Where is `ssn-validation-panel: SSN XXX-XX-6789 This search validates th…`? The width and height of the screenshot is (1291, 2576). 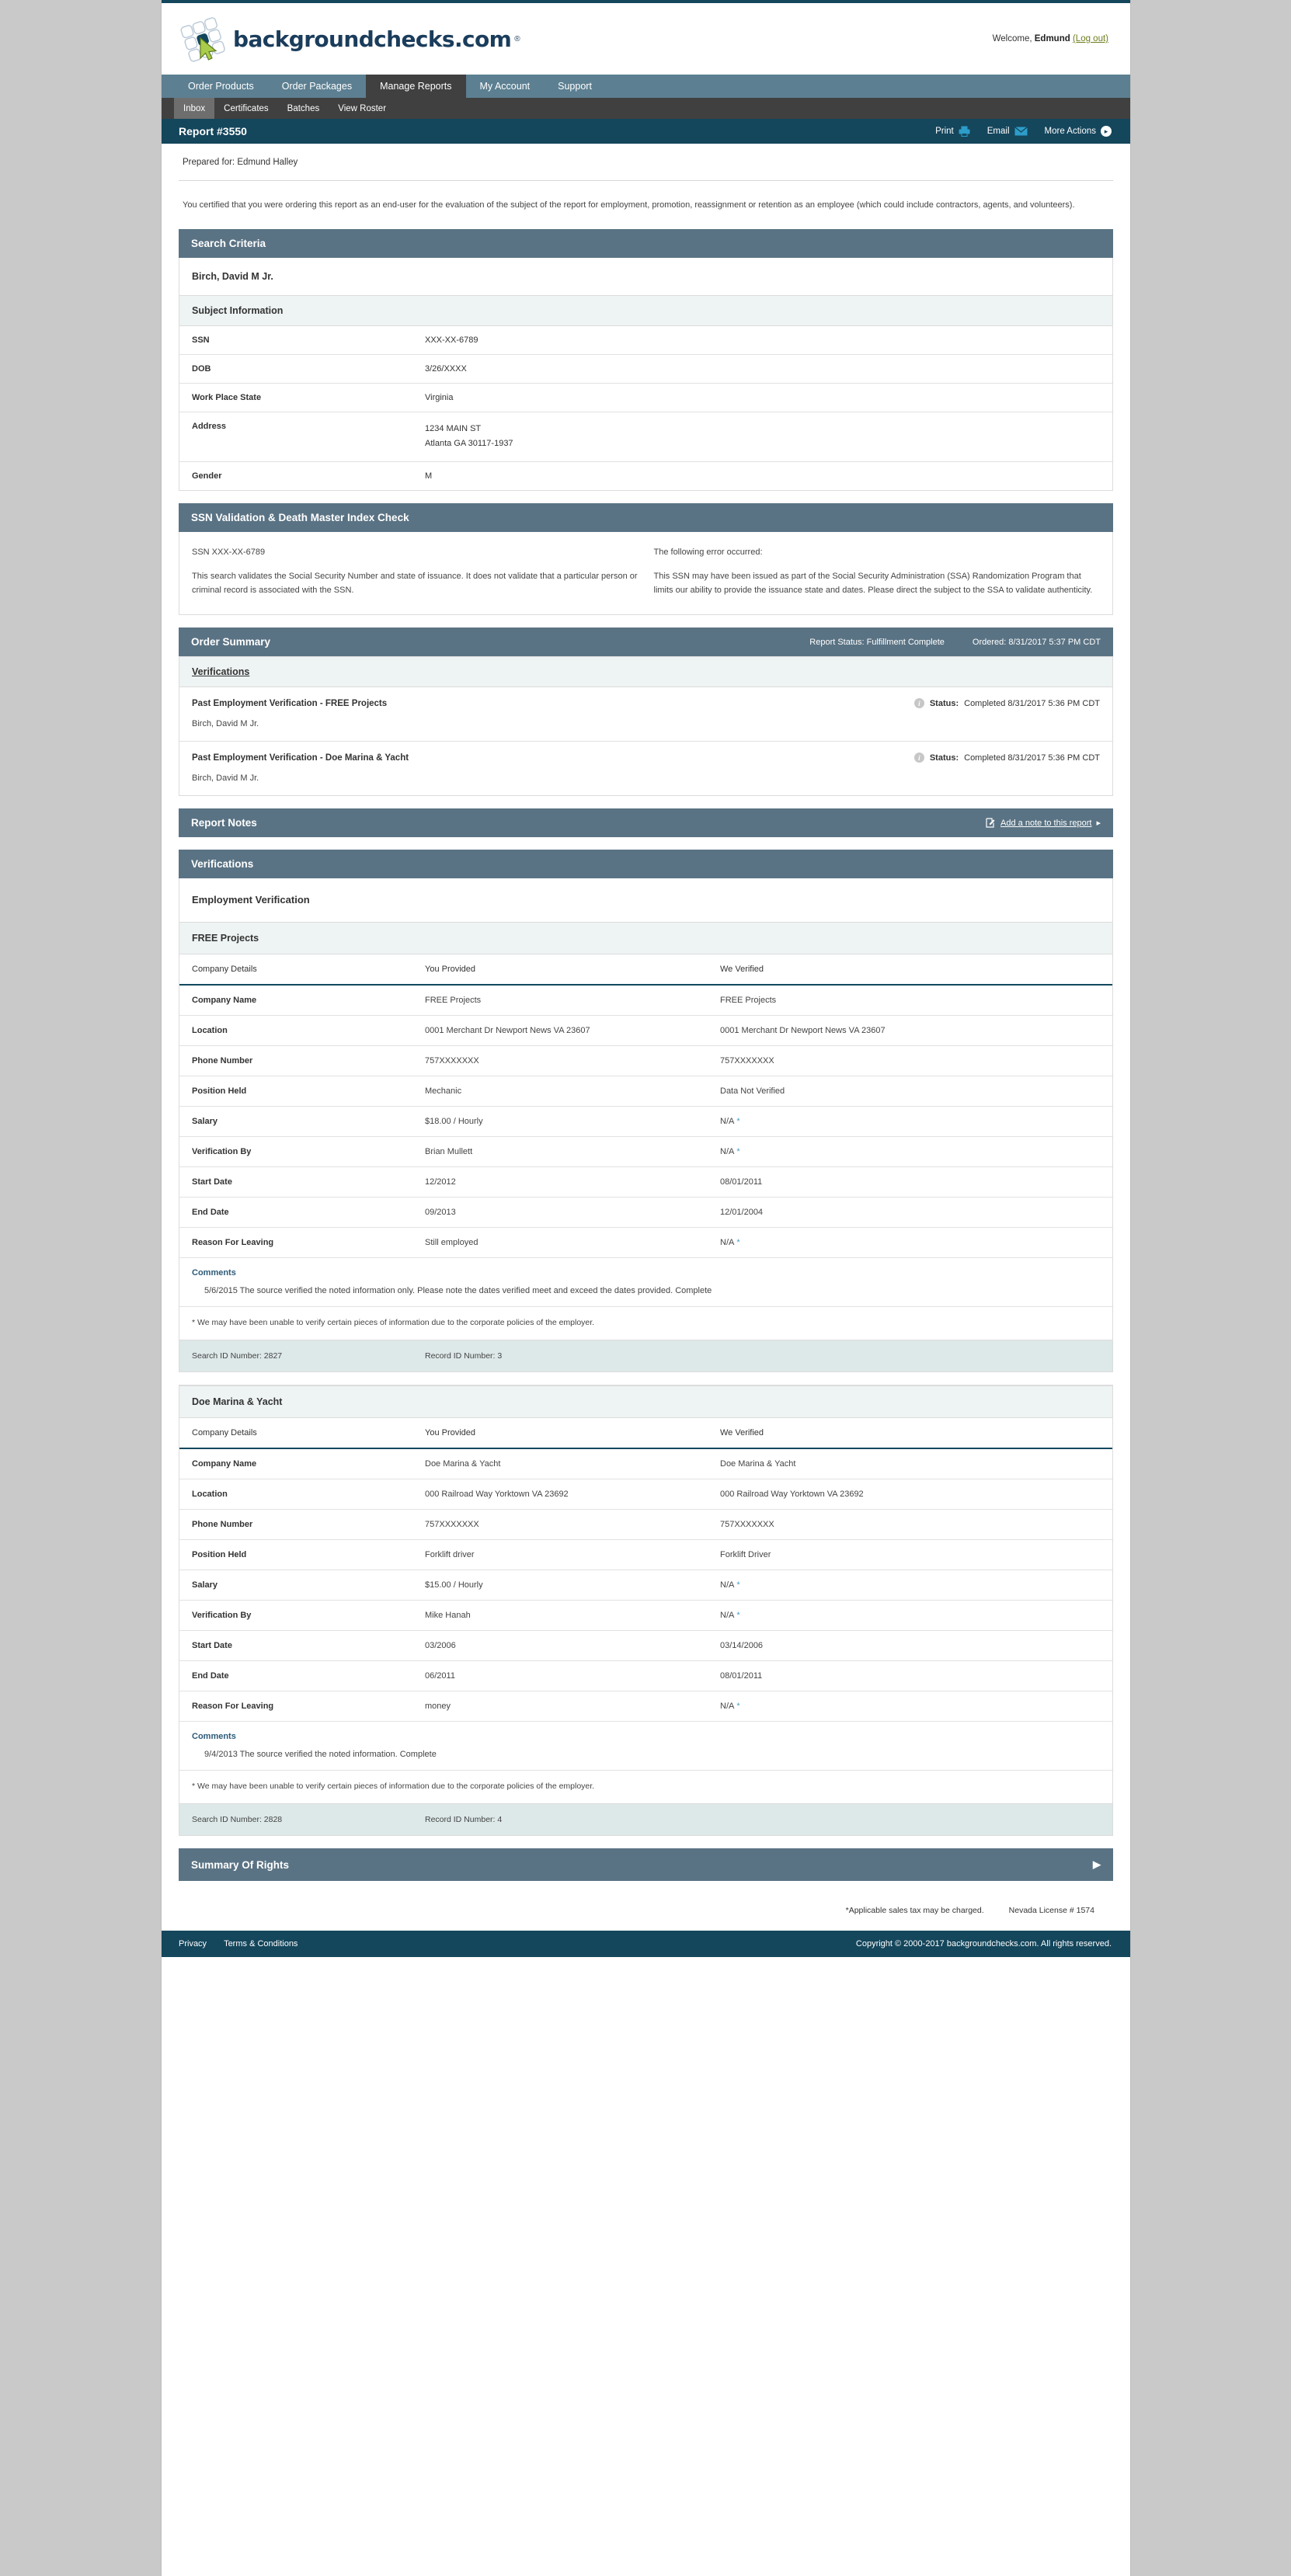
ssn-validation-panel: SSN XXX-XX-6789 This search validates th… is located at coordinates (646, 573).